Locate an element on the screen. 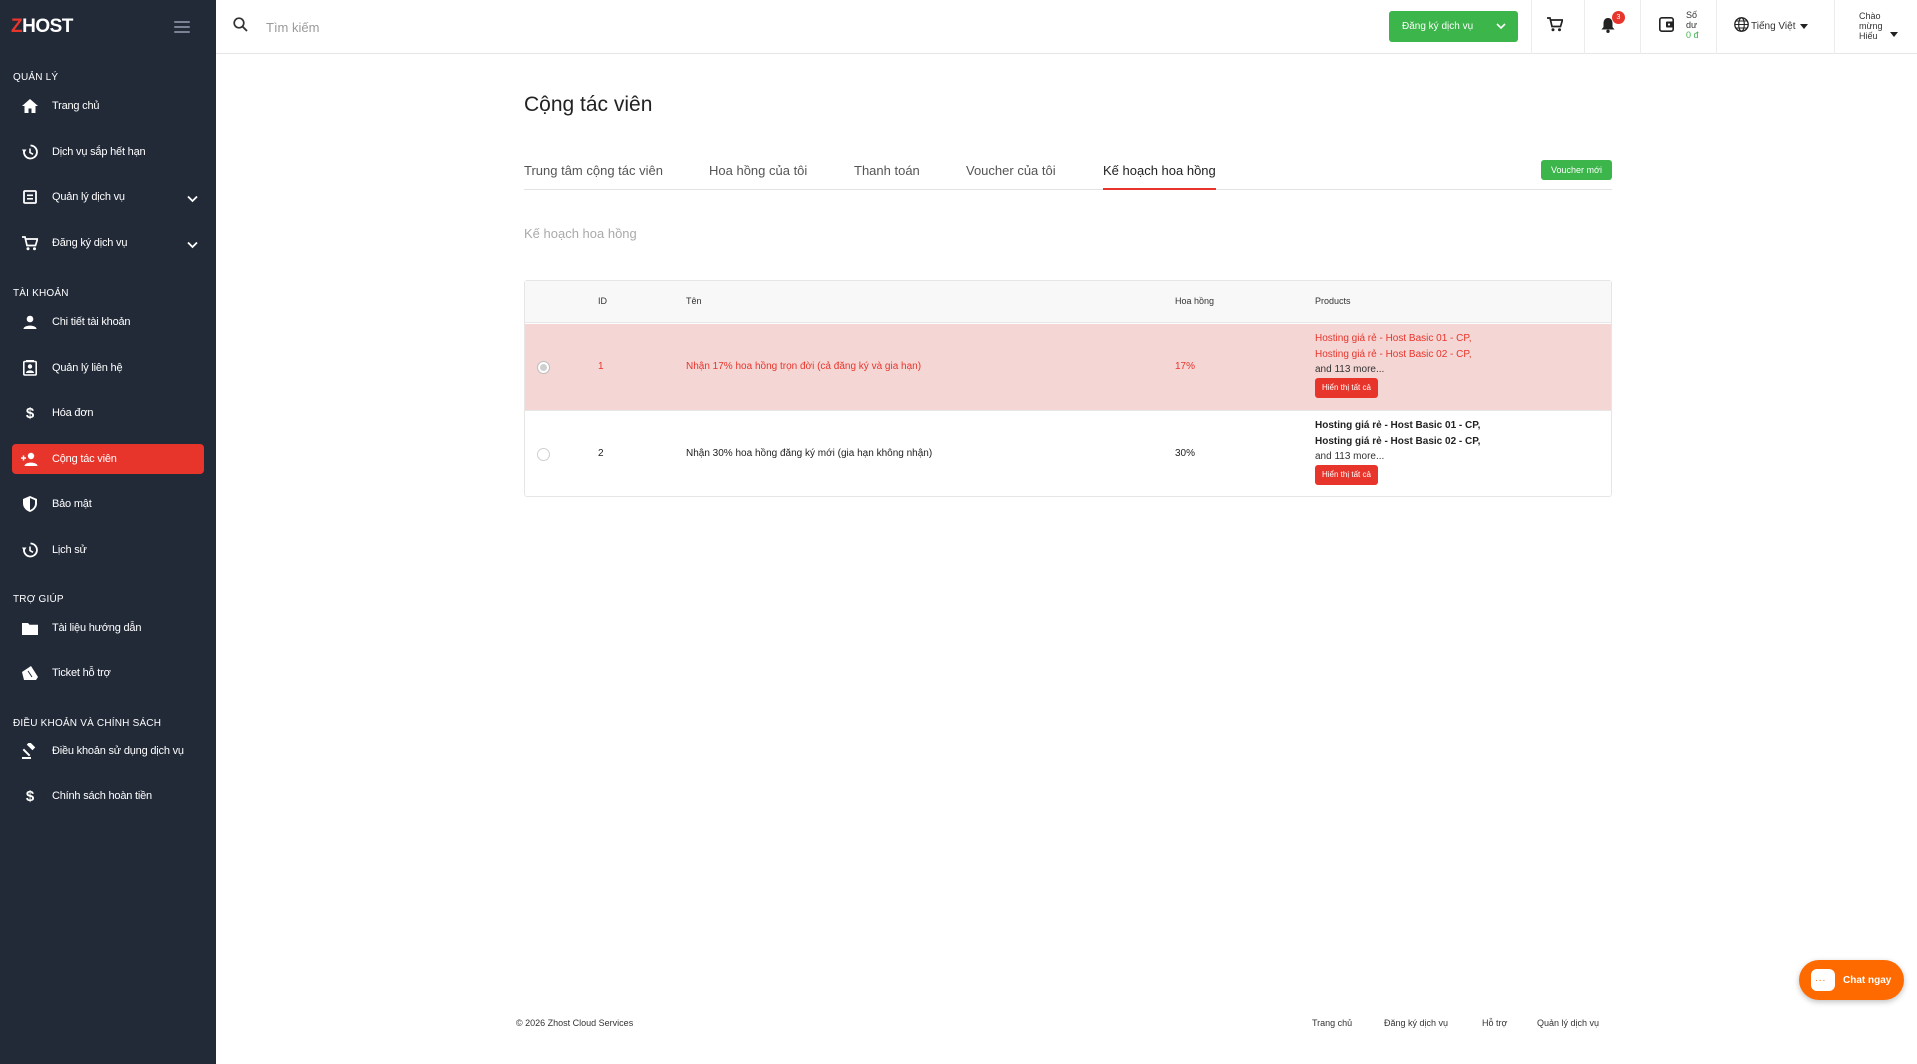  notification-badge: 3 is located at coordinates (1618, 17).